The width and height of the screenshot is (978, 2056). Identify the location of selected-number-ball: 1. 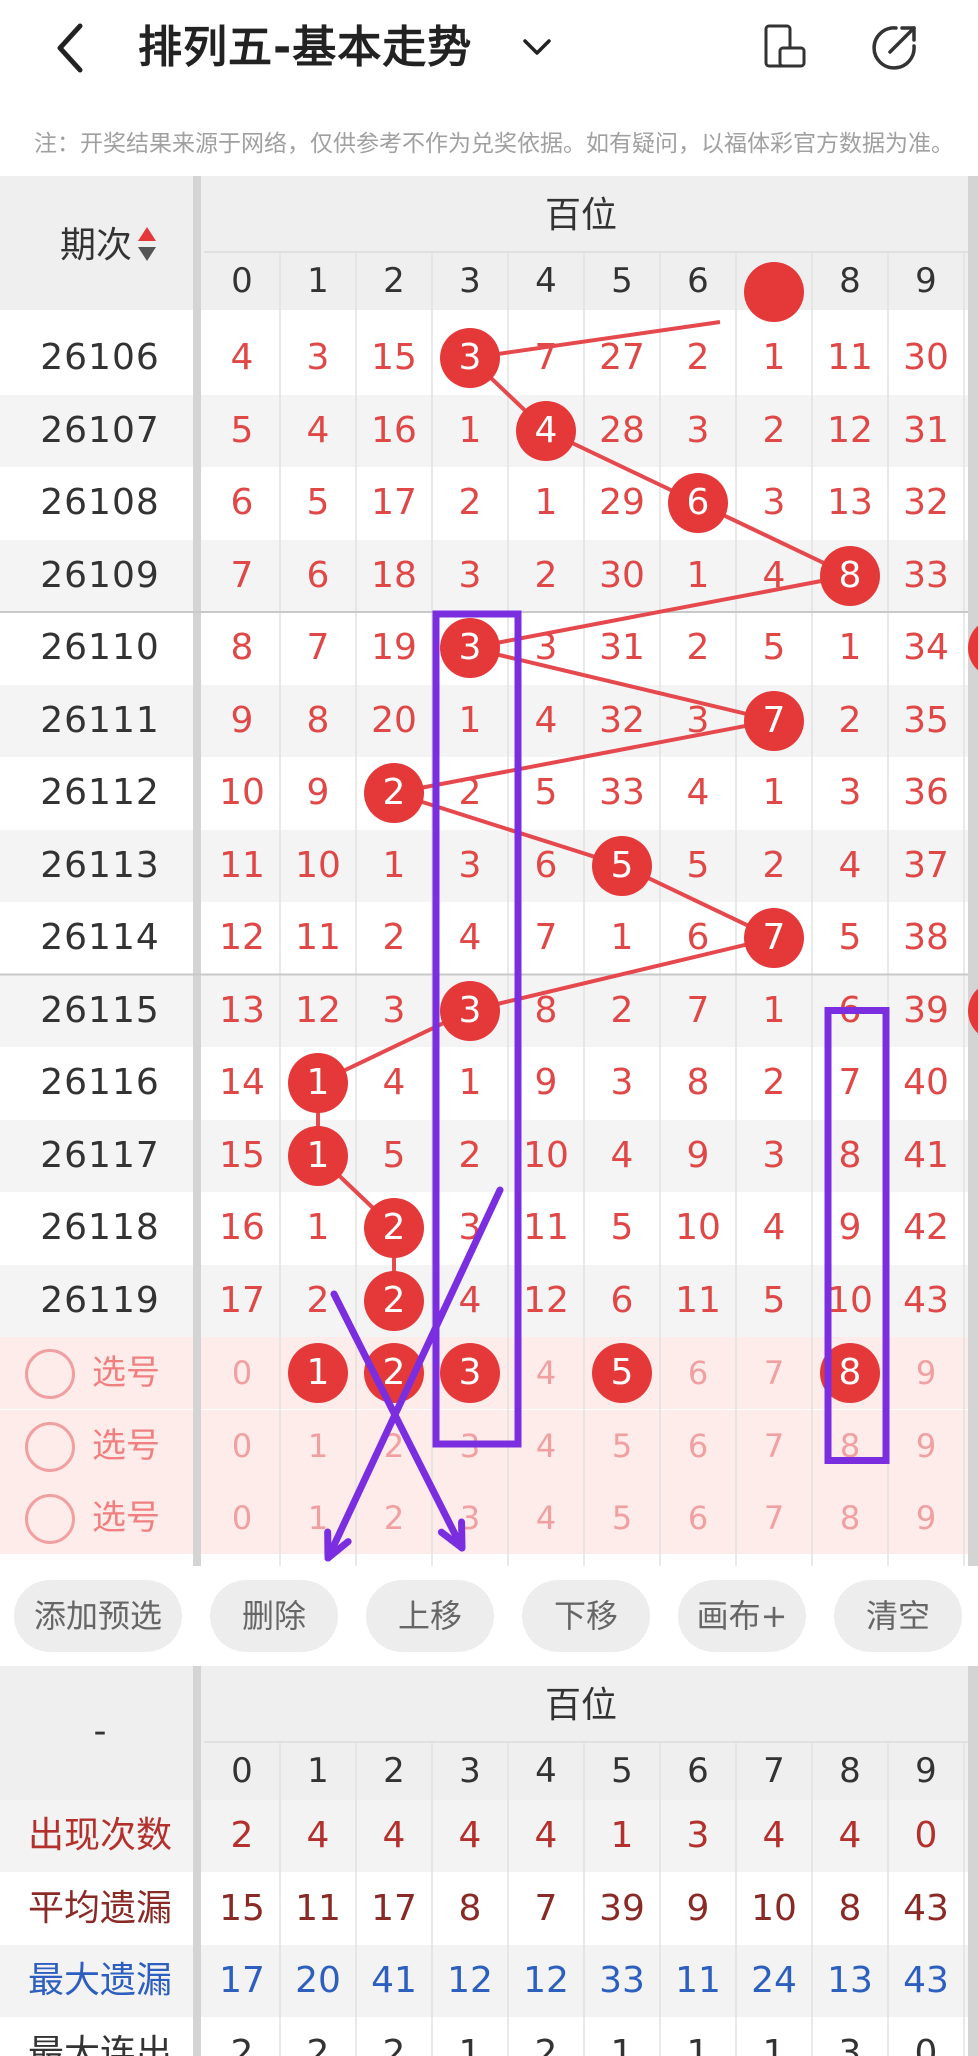
(318, 1373).